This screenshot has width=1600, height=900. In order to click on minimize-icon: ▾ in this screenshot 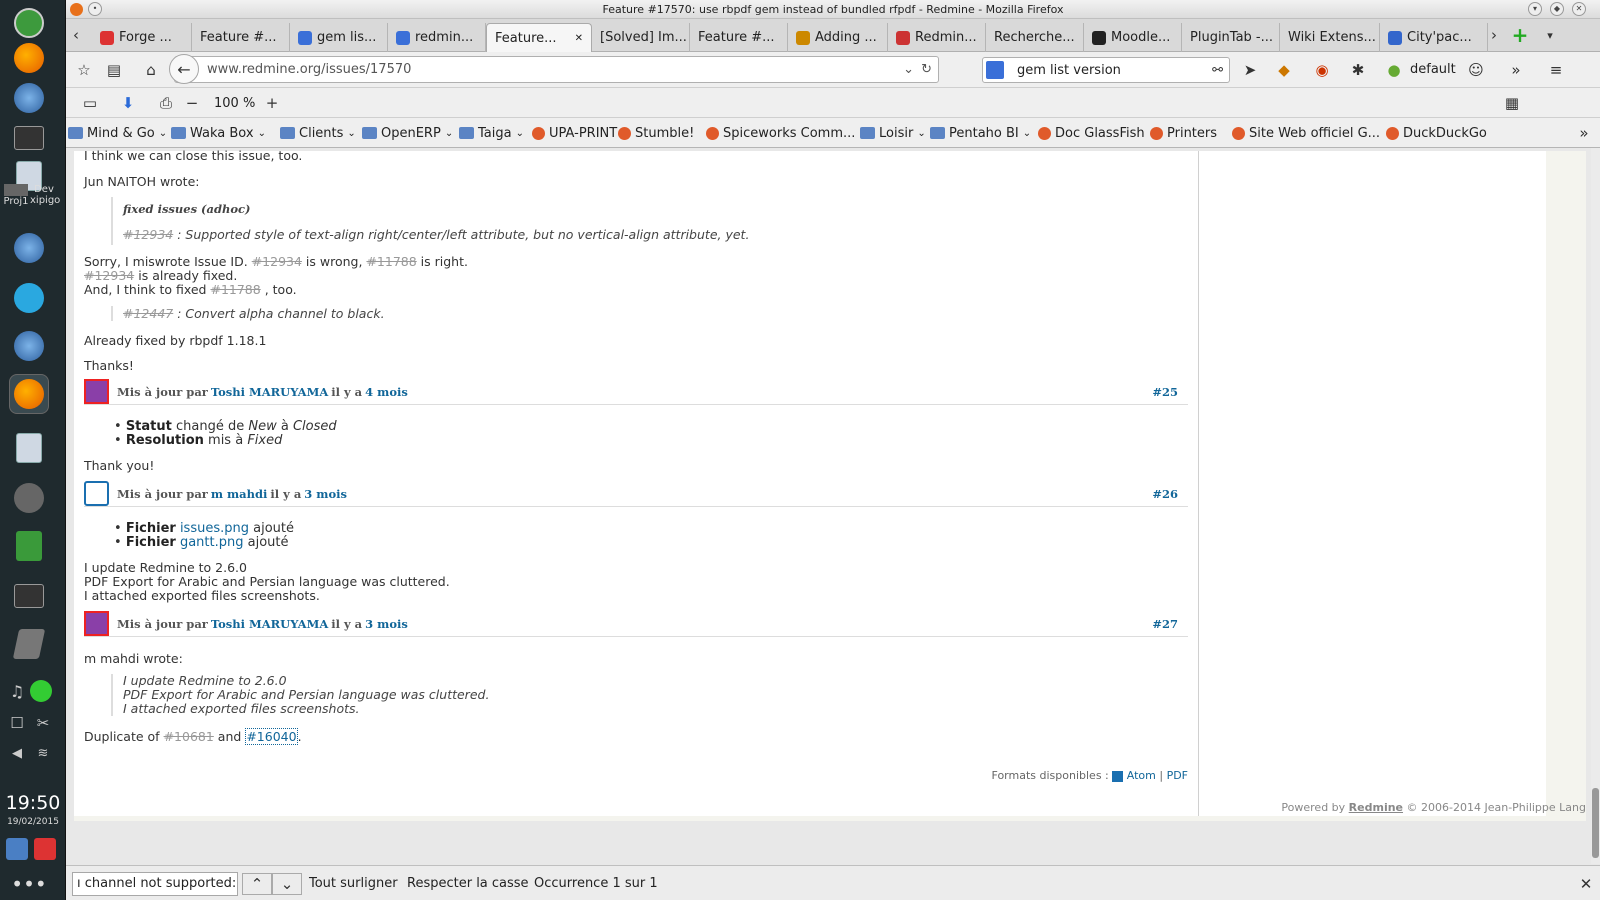, I will do `click(1535, 9)`.